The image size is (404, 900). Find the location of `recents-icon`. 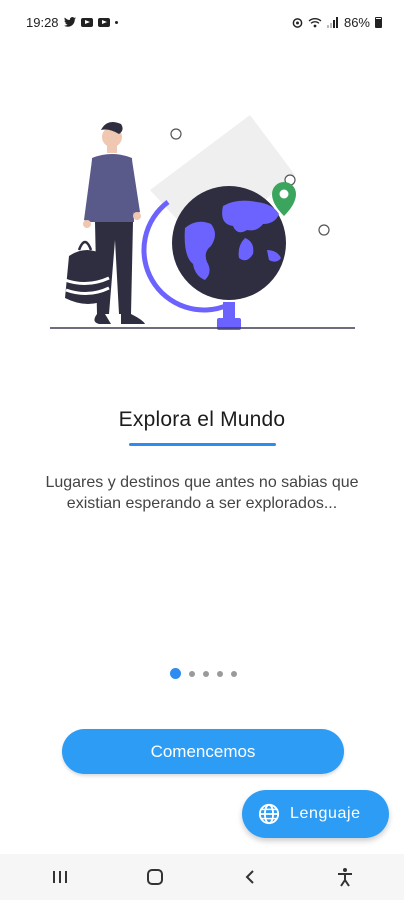

recents-icon is located at coordinates (59, 877).